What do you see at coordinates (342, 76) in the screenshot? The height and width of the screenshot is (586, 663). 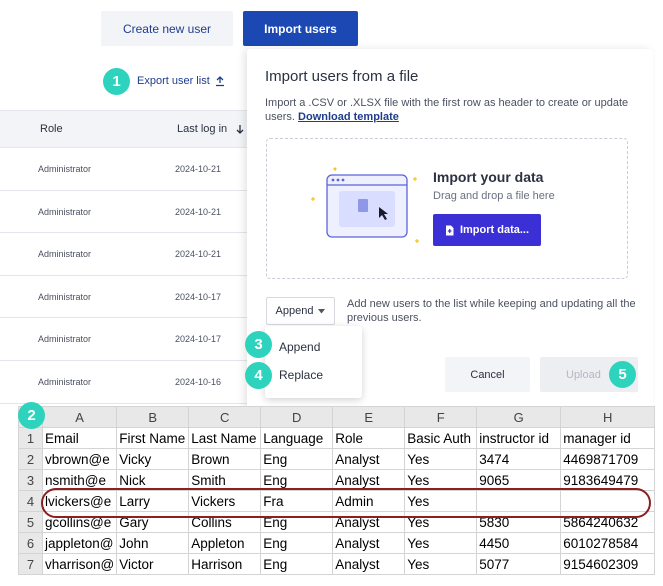 I see `panel-title: Import users from a file` at bounding box center [342, 76].